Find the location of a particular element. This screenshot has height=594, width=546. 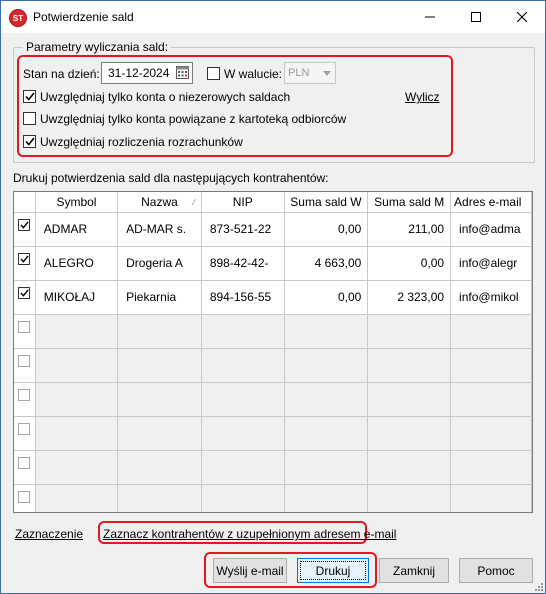

currency-select: PLN is located at coordinates (310, 73).